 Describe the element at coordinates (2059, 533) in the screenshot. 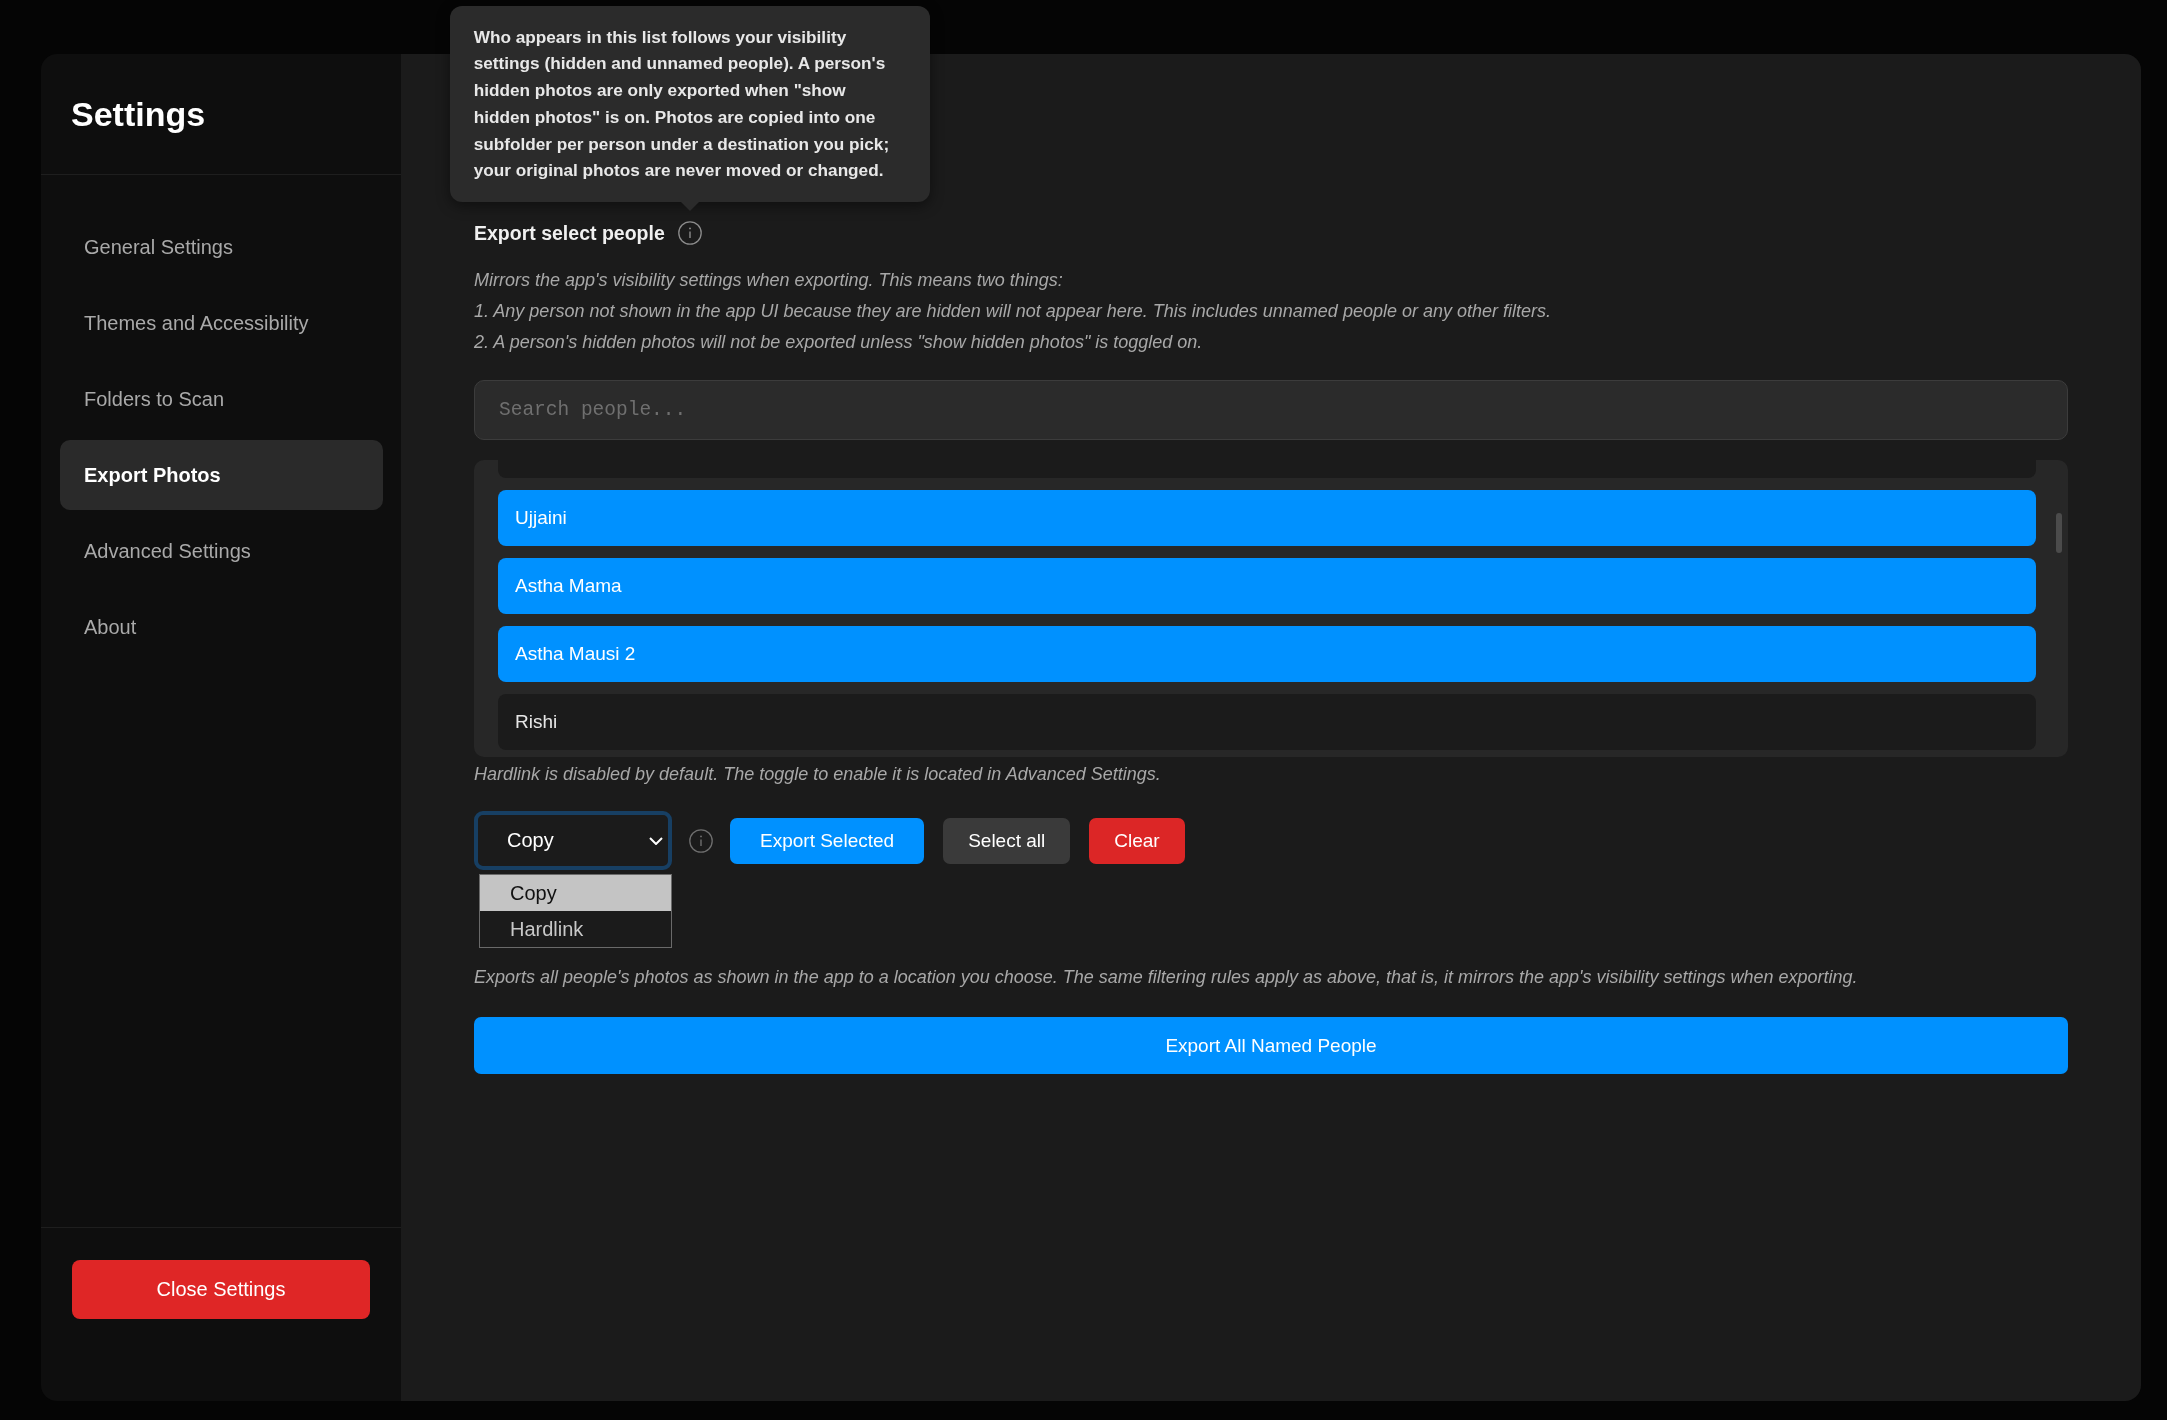

I see `scrollbar-thumb` at that location.